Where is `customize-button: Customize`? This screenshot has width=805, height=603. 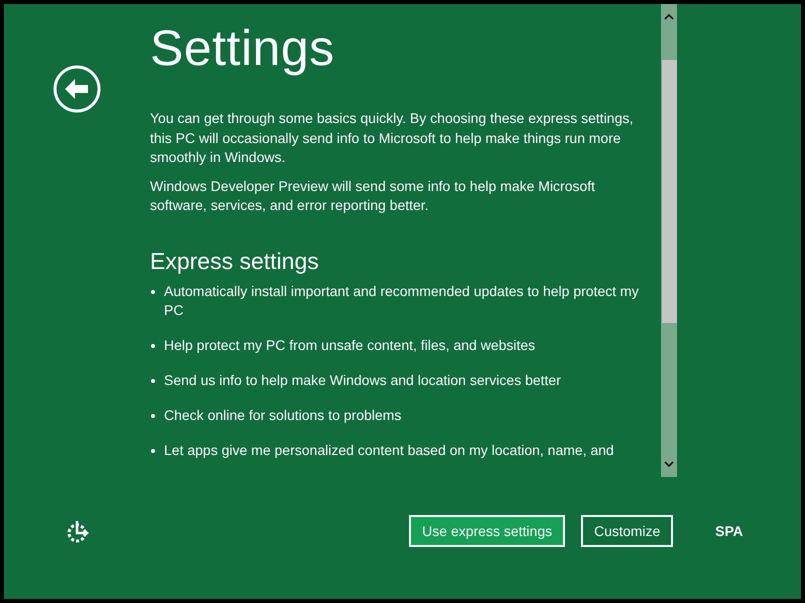
customize-button: Customize is located at coordinates (627, 531).